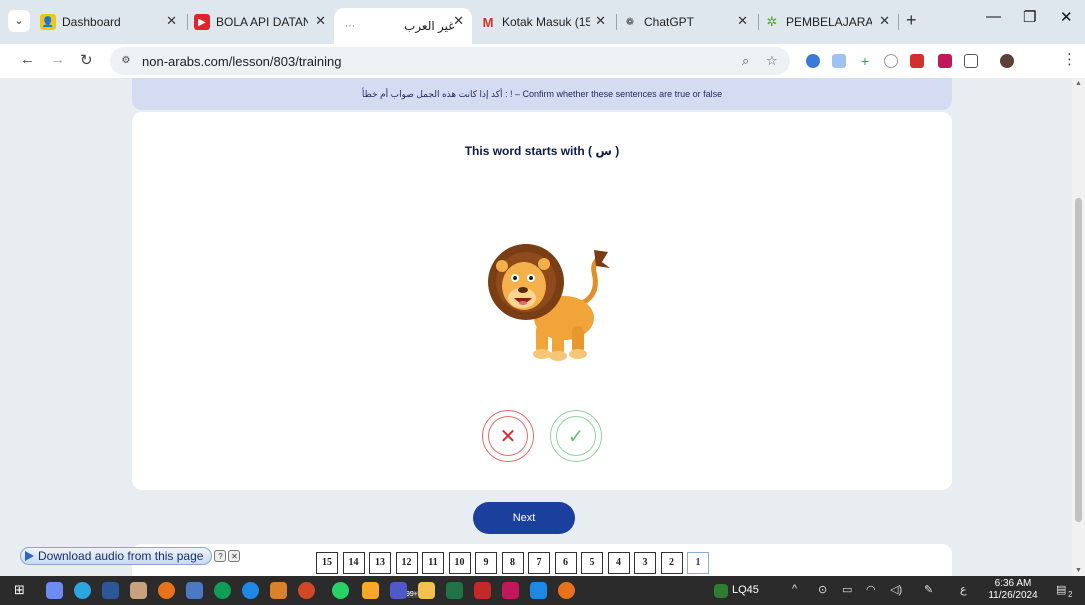  Describe the element at coordinates (565, 563) in the screenshot. I see `page-number-6: 6` at that location.